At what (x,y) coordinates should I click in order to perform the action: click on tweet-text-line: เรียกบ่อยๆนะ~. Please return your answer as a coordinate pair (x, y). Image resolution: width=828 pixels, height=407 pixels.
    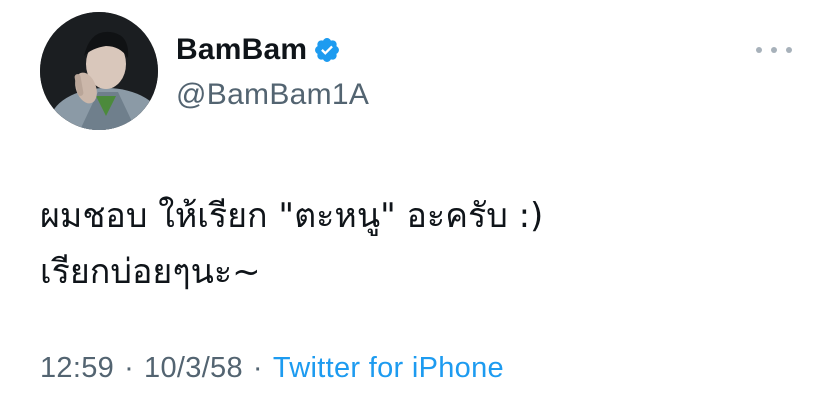
    Looking at the image, I should click on (150, 272).